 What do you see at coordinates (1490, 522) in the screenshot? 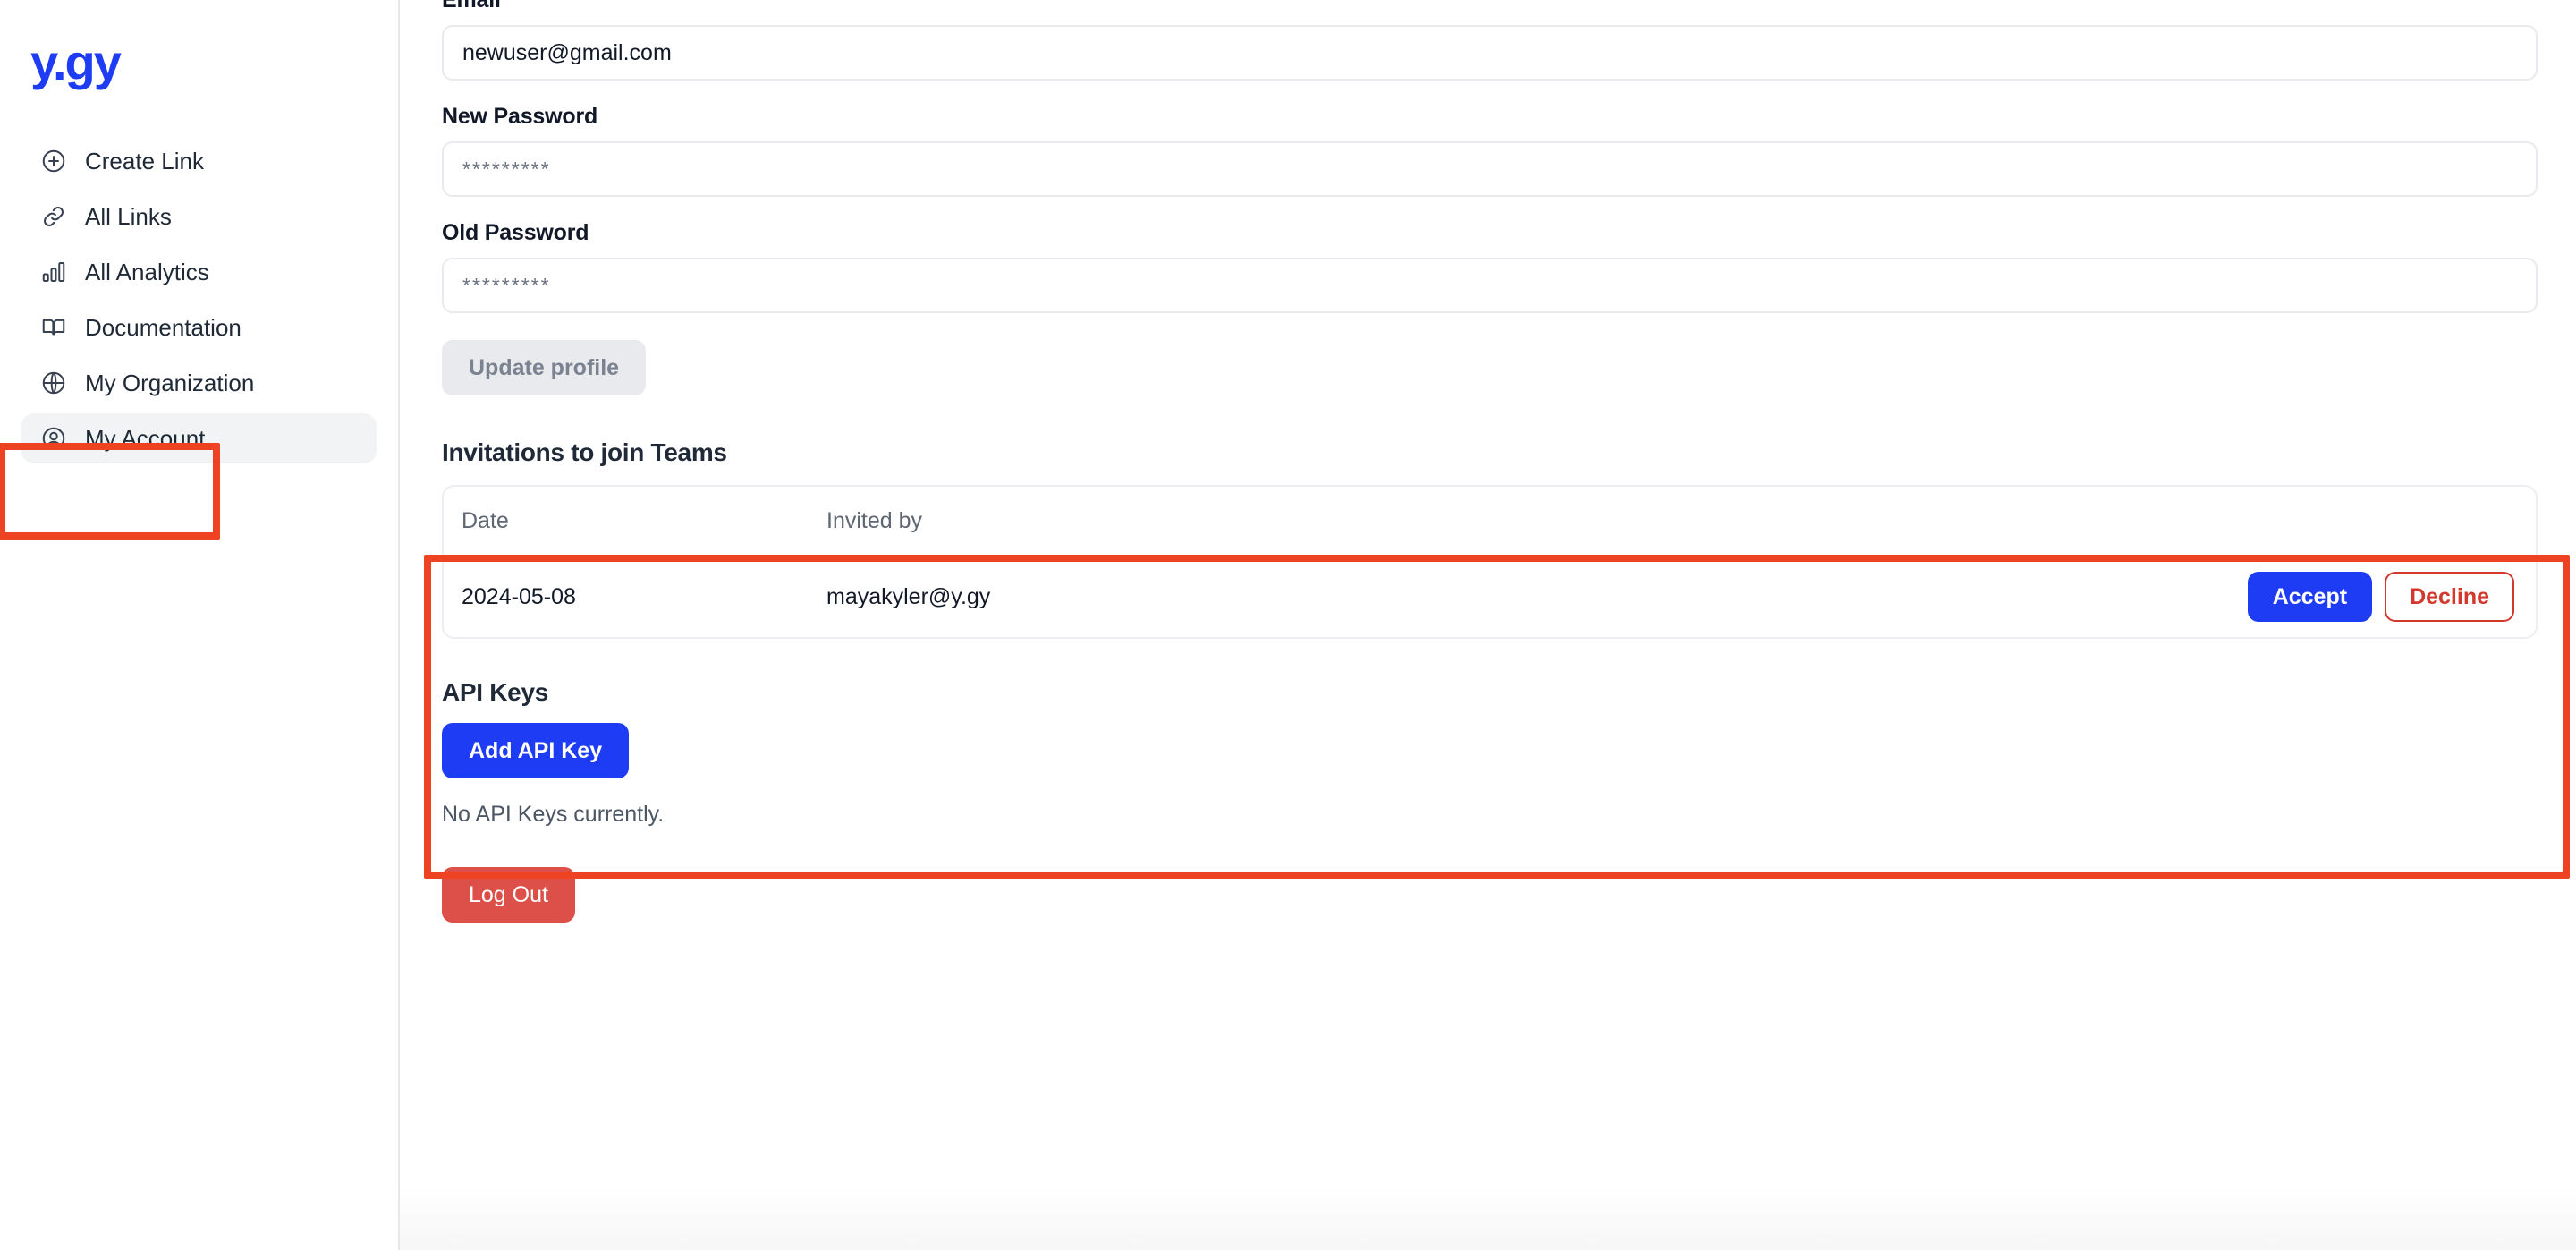
I see `invitations-table-header: Date Invited by` at bounding box center [1490, 522].